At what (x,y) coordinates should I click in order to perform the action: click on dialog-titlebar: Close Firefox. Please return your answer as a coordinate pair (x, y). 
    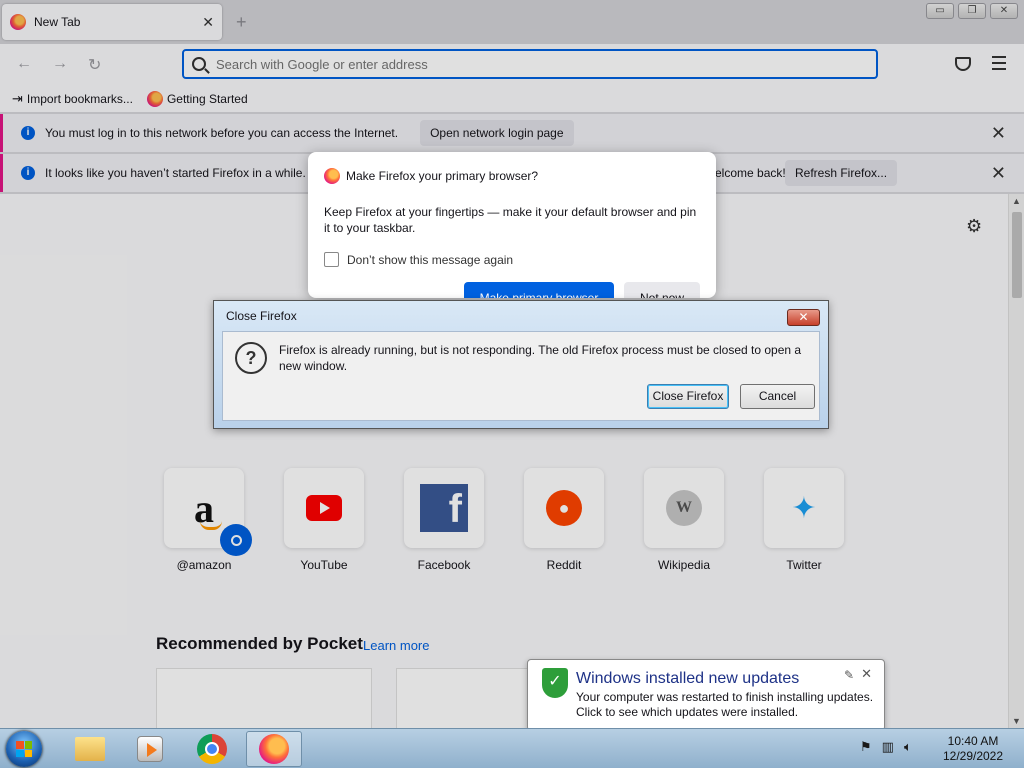
    Looking at the image, I should click on (521, 316).